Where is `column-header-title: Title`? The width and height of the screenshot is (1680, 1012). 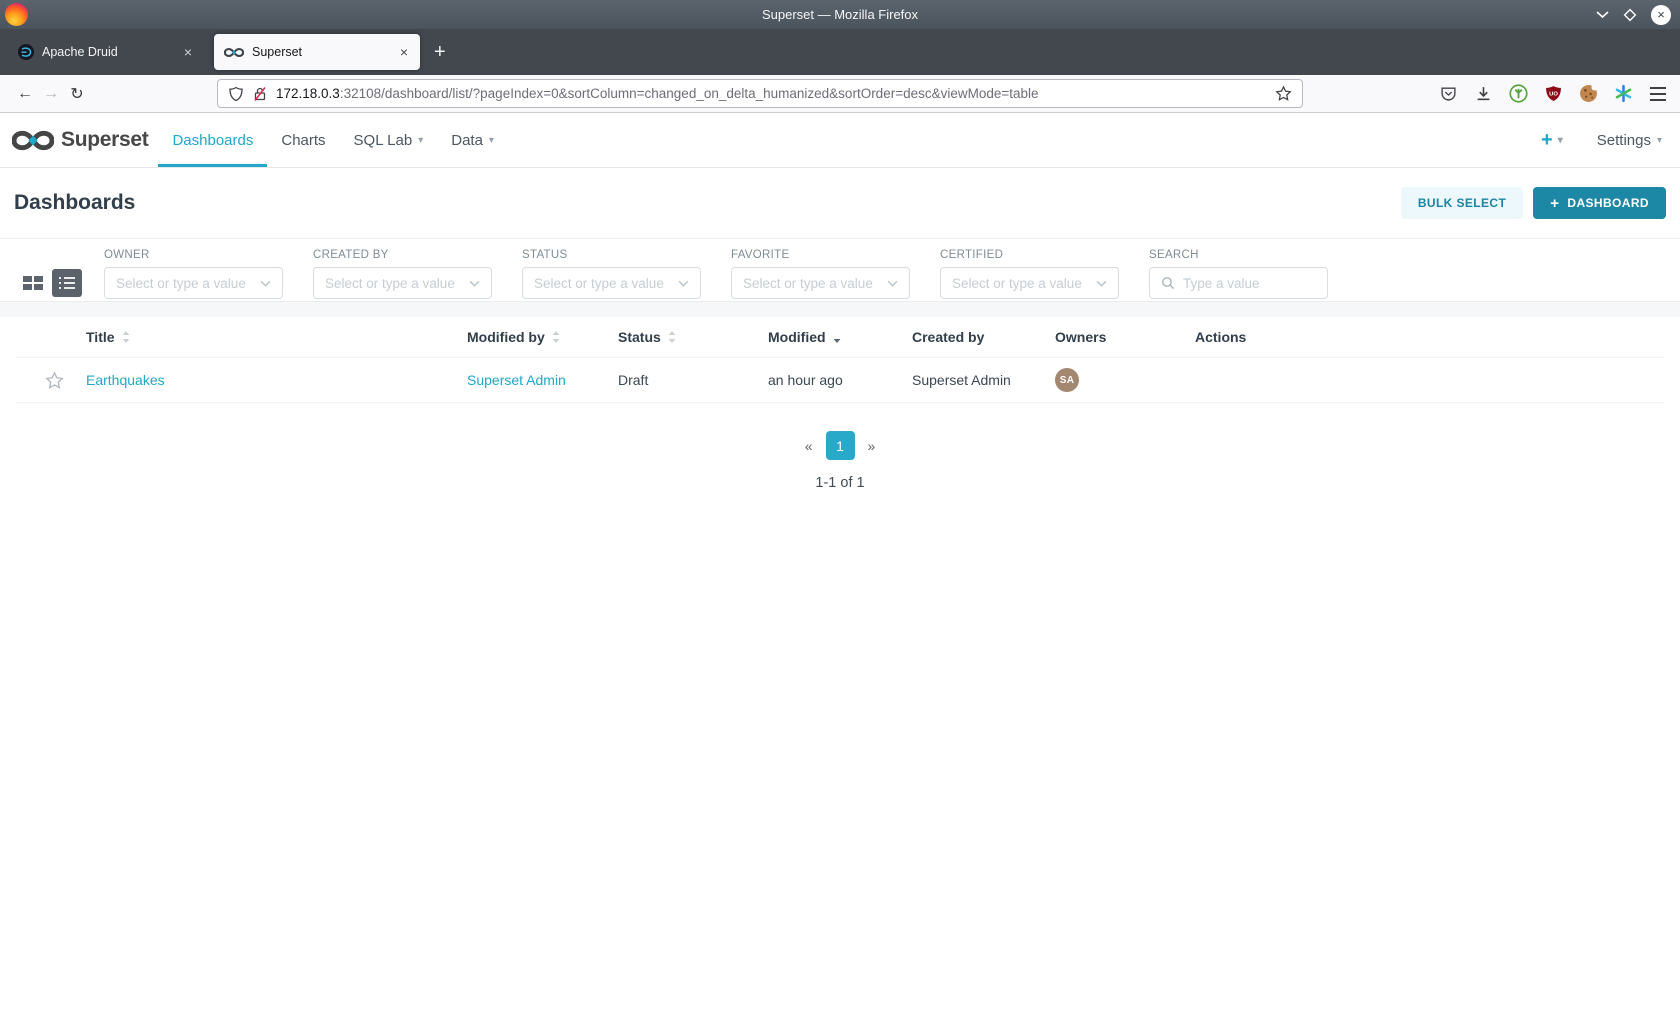 column-header-title: Title is located at coordinates (276, 337).